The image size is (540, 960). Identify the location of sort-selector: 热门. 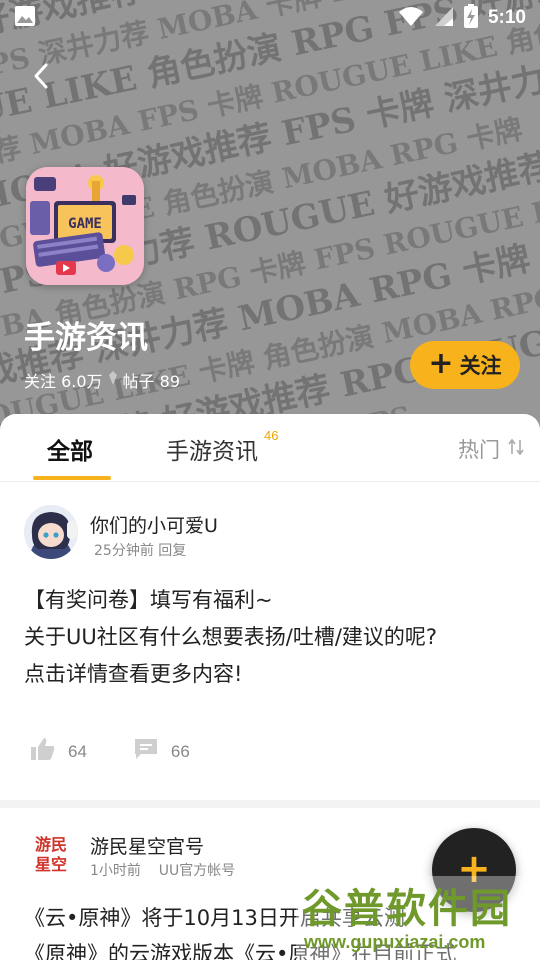
(491, 449).